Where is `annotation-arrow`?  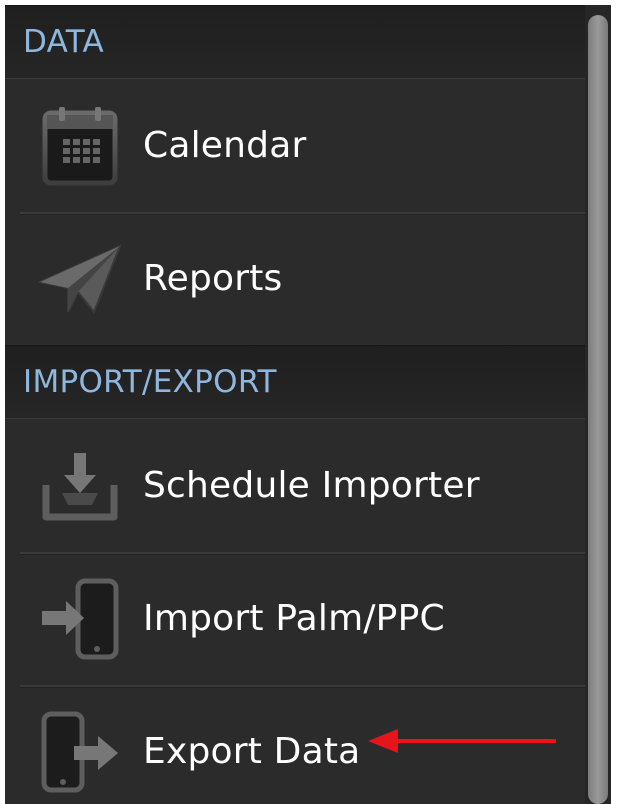 annotation-arrow is located at coordinates (462, 741).